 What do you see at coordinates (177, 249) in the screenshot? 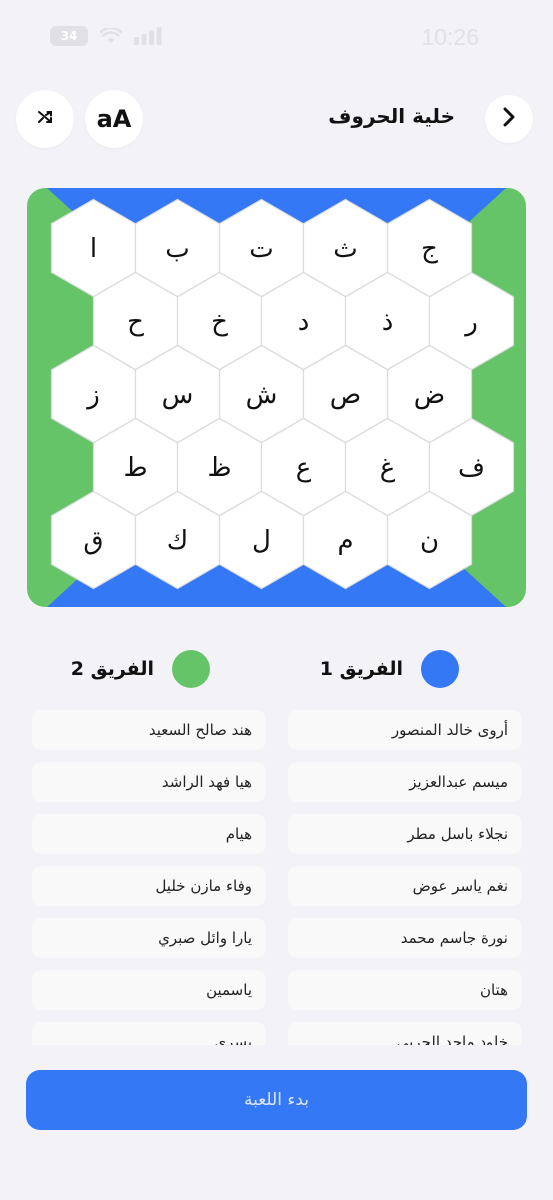
I see `hex-cell-letter: ب` at bounding box center [177, 249].